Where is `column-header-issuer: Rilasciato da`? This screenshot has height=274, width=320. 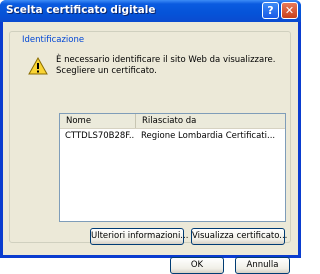
column-header-issuer: Rilasciato da is located at coordinates (210, 121).